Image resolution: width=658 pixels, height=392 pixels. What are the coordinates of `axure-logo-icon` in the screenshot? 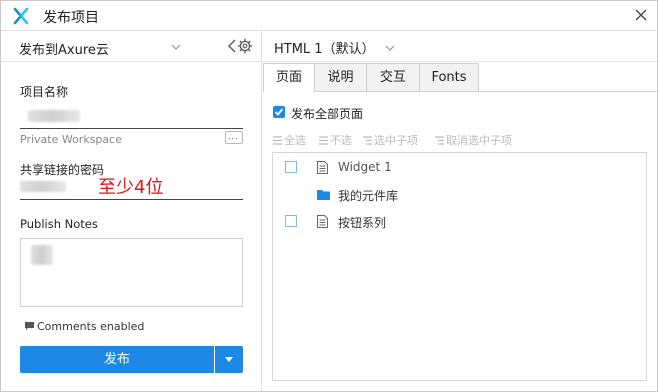 It's located at (21, 16).